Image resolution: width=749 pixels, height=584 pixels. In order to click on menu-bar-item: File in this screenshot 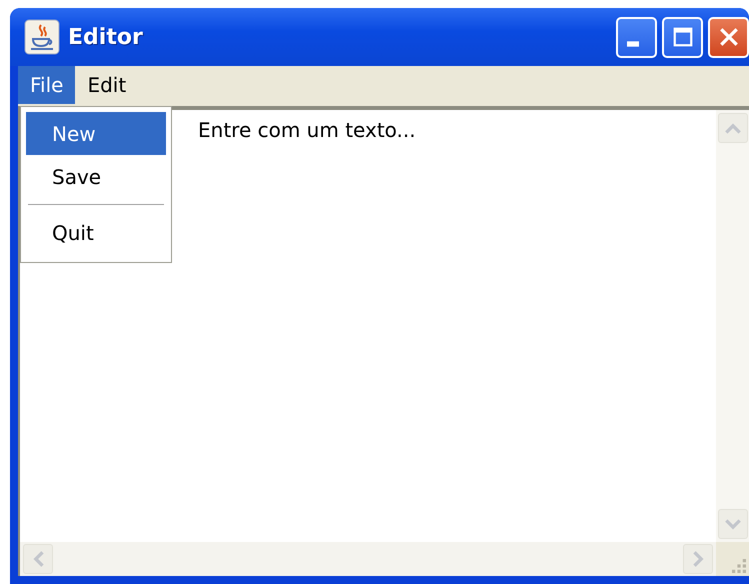, I will do `click(47, 85)`.